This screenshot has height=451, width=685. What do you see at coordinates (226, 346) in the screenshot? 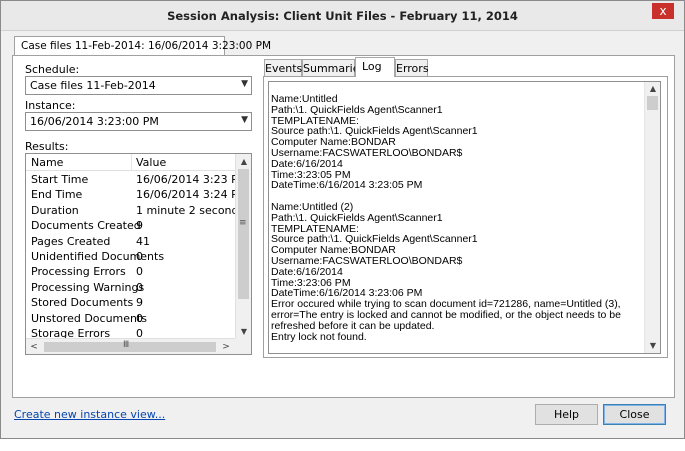
I see `scroll-right-icon: >` at bounding box center [226, 346].